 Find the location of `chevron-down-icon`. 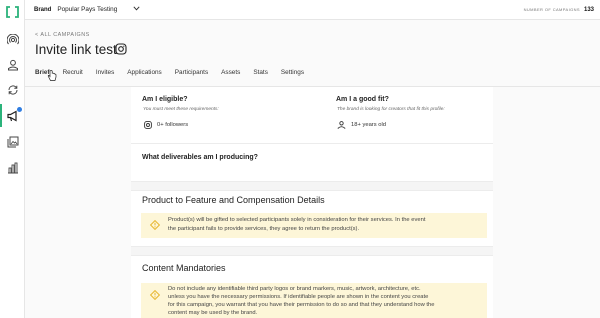

chevron-down-icon is located at coordinates (136, 9).